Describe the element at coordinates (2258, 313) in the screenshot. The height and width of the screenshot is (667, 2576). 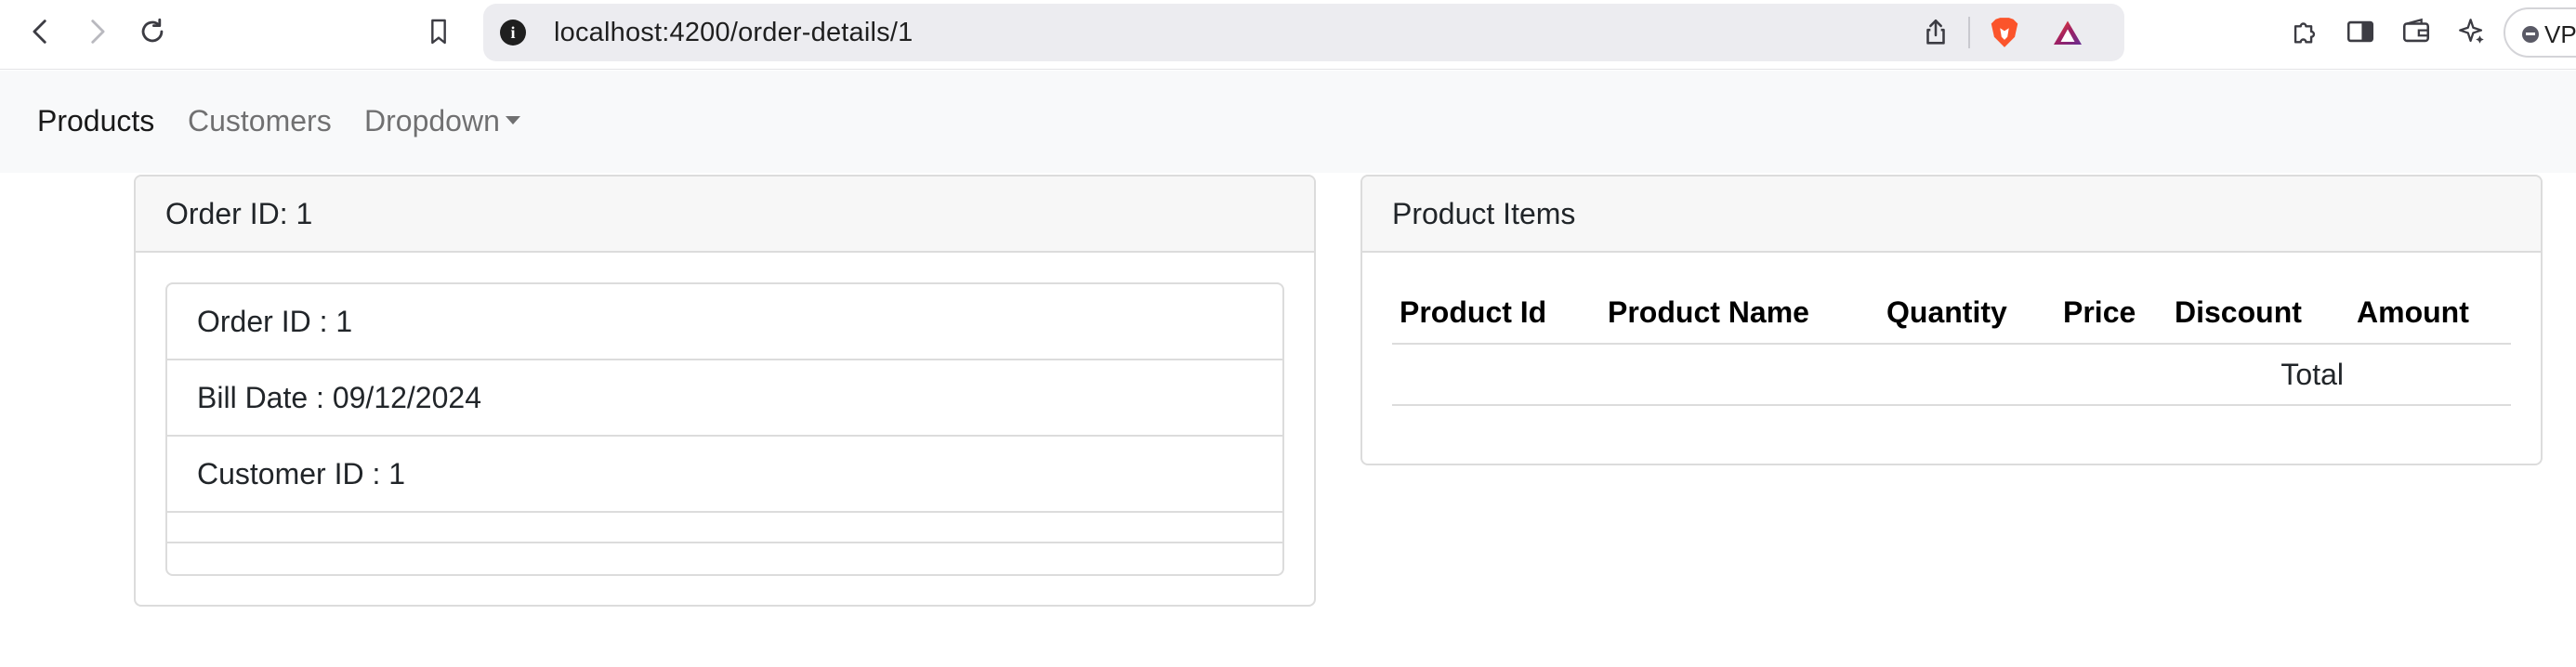
I see `column-header: Discount` at that location.